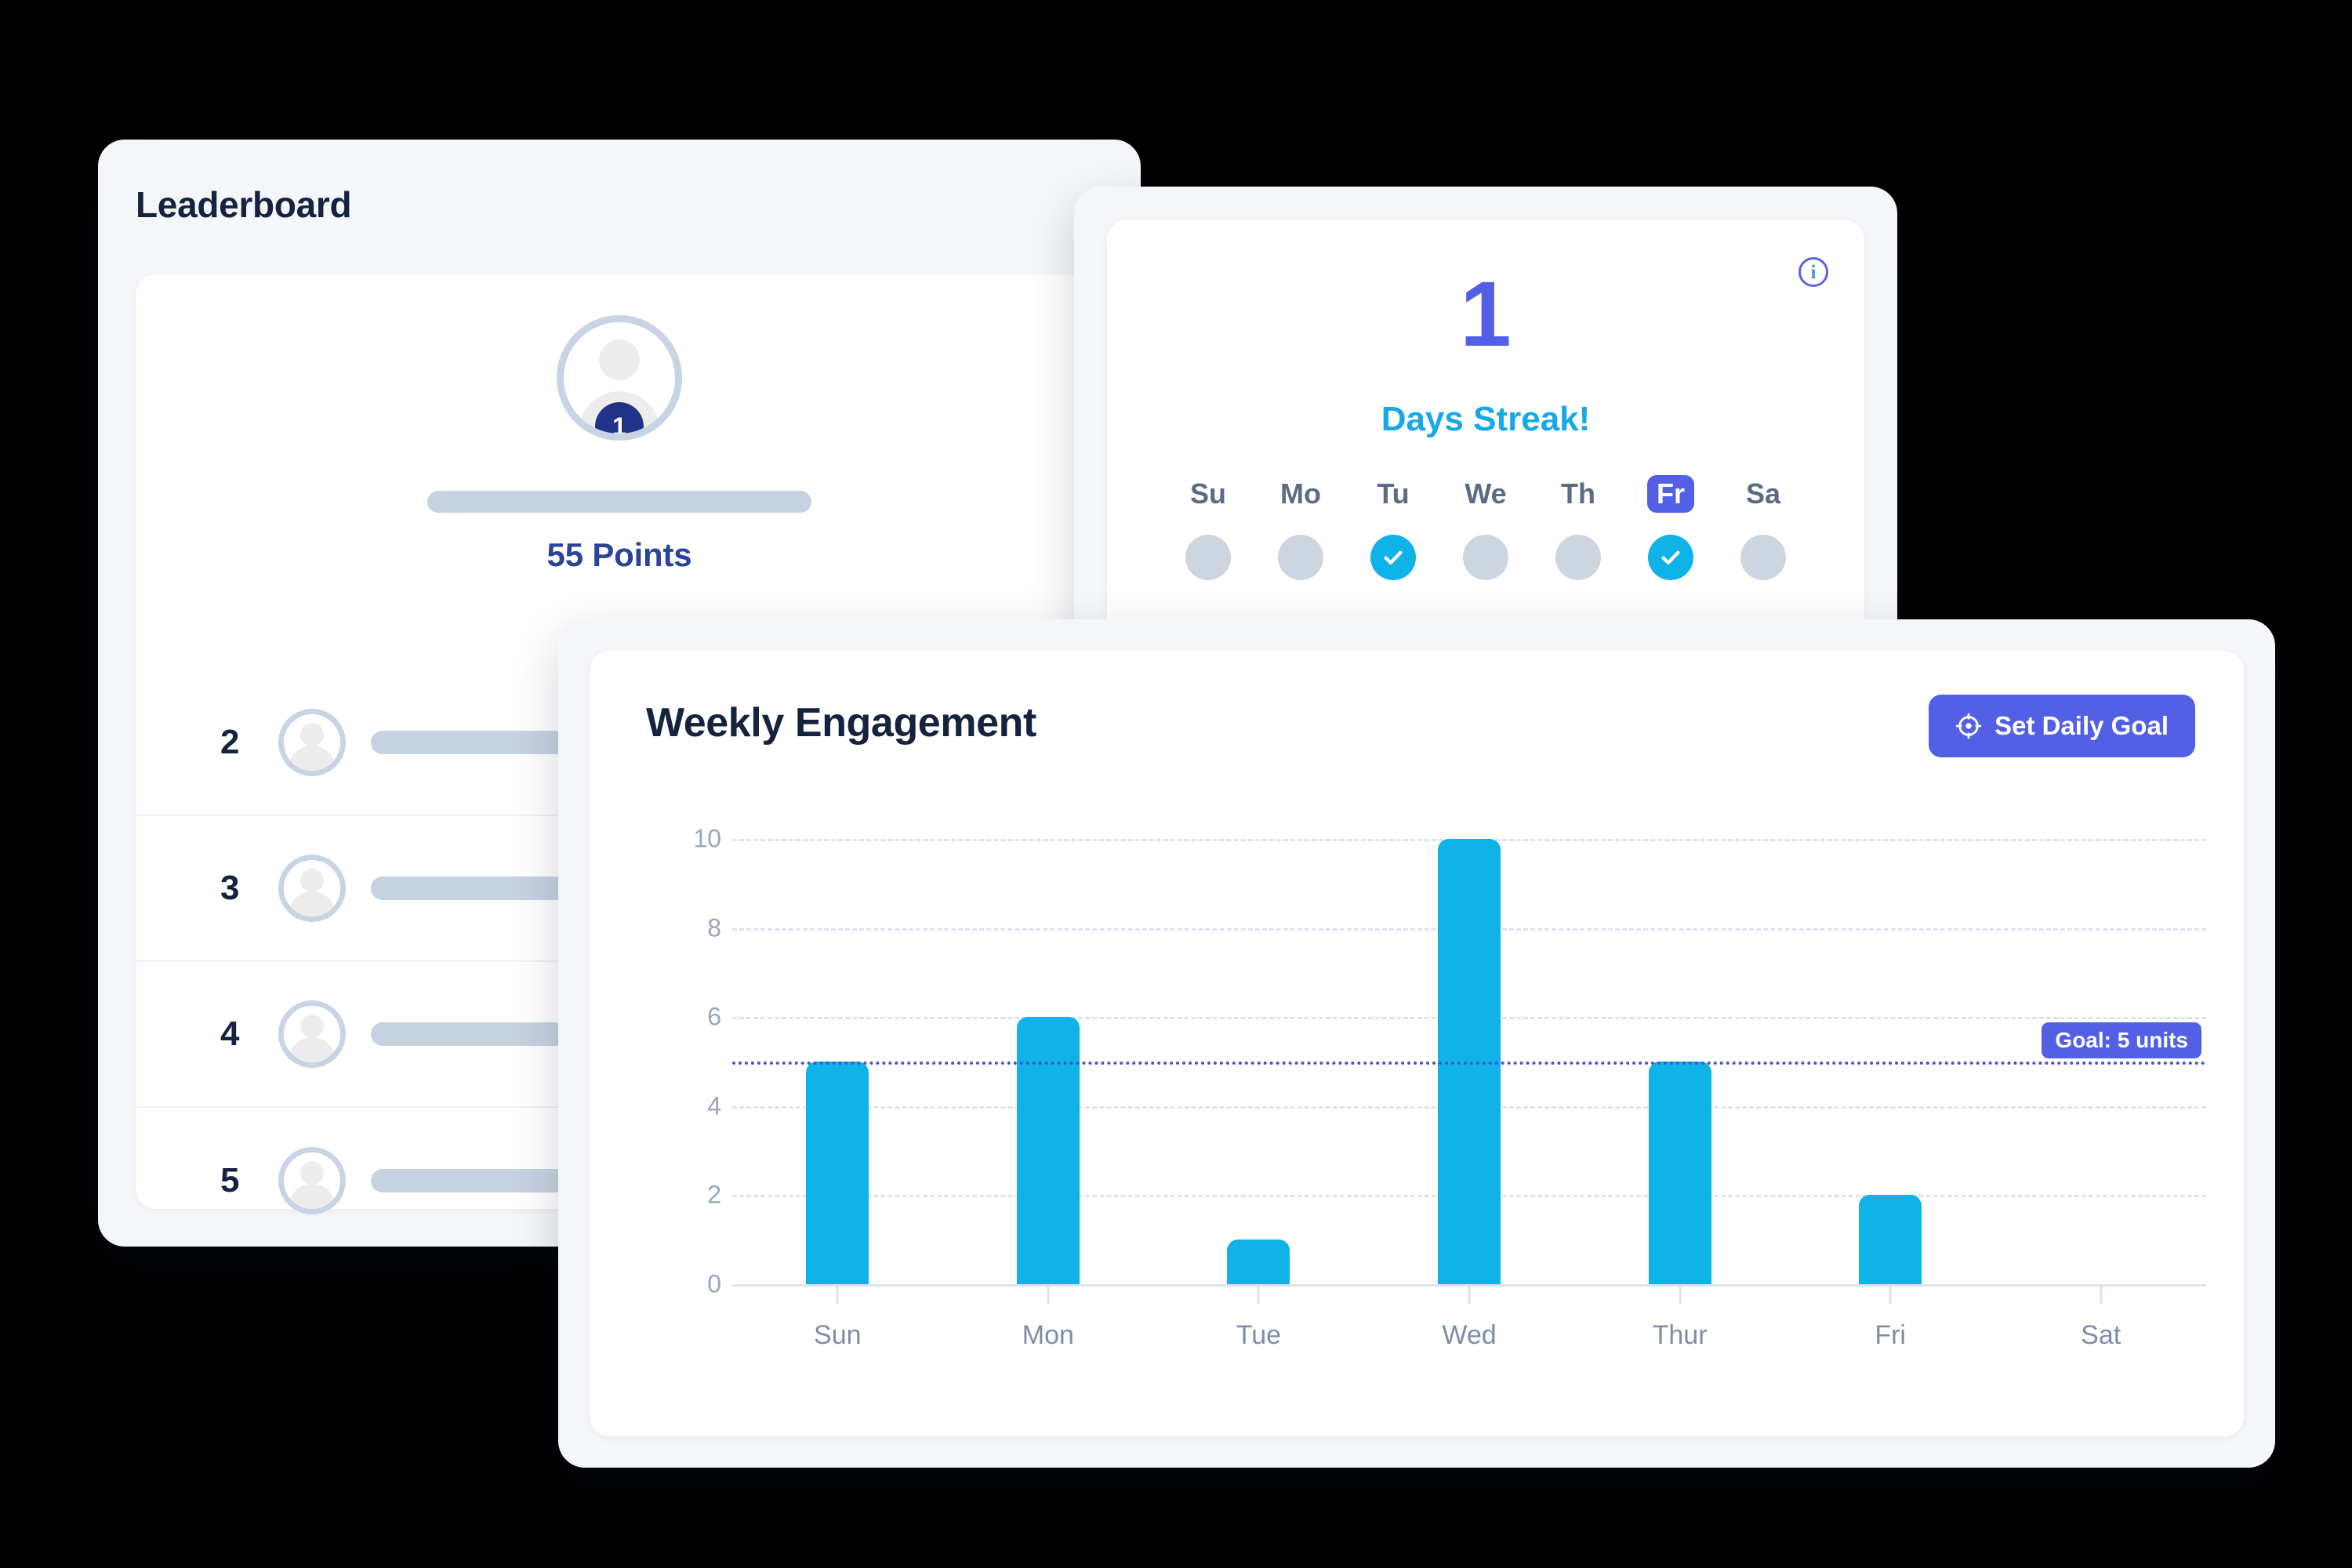 The width and height of the screenshot is (2352, 1568). What do you see at coordinates (2081, 725) in the screenshot?
I see `set-daily-goal-label: Set Daily Goal` at bounding box center [2081, 725].